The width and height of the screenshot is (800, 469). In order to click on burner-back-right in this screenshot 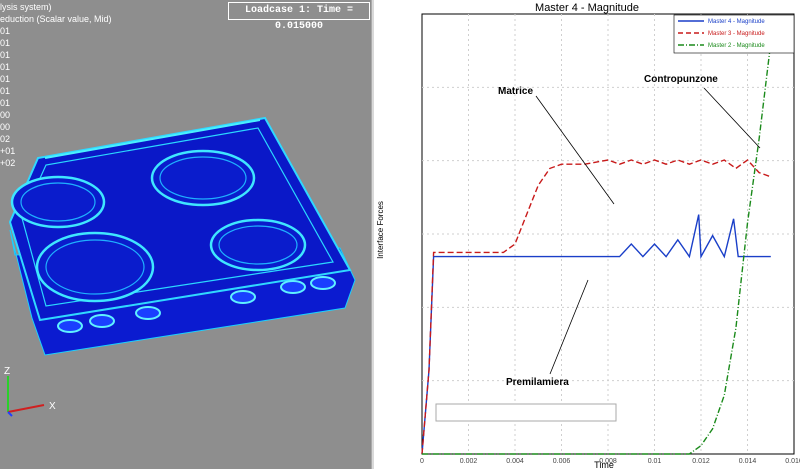, I will do `click(203, 178)`.